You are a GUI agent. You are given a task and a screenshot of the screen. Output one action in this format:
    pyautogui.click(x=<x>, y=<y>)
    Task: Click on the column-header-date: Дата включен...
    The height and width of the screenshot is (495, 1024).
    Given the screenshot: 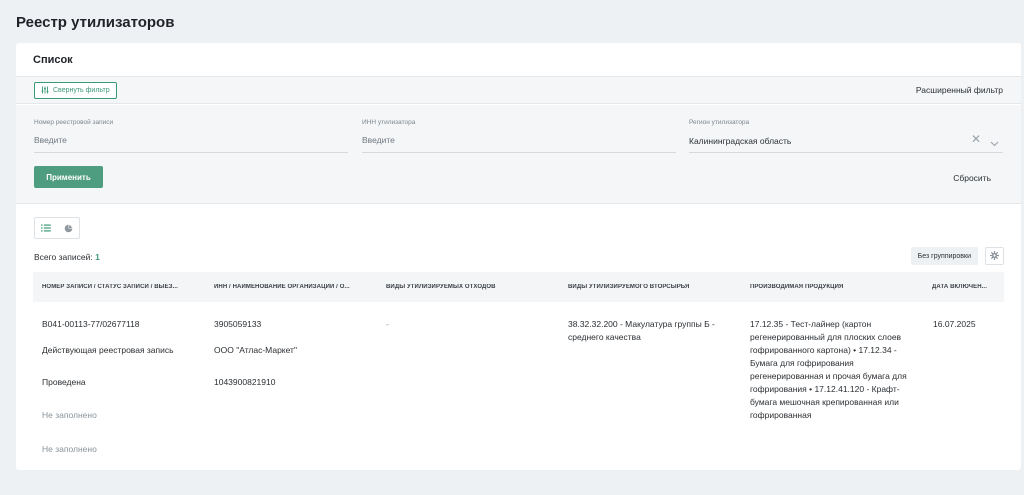 What is the action you would take?
    pyautogui.click(x=963, y=287)
    